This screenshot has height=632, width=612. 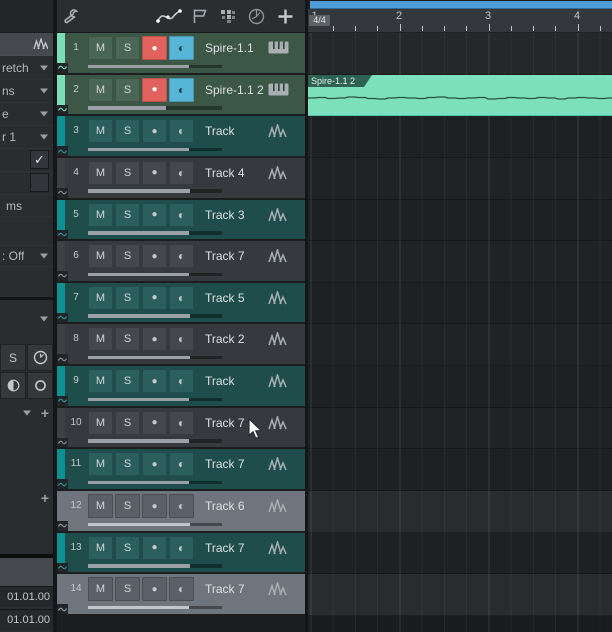 I want to click on track-row: 2 M S ● ◐ Spire-1.1 2, so click(x=181, y=94).